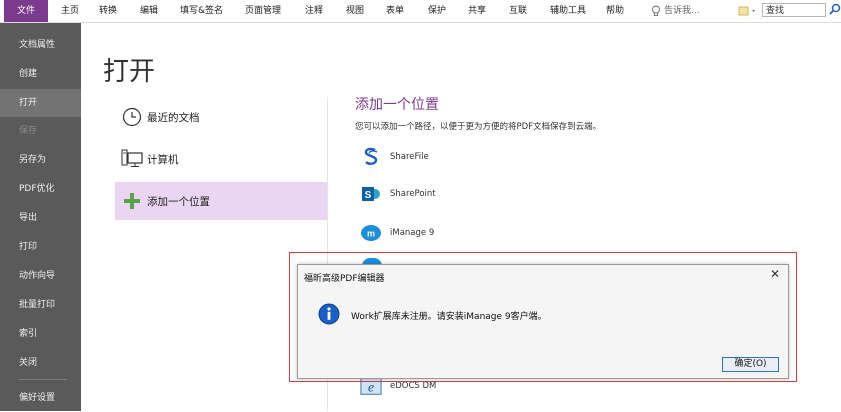  I want to click on dialog-message: Work扩展库未注册。请安装iManage 9客户端。, so click(449, 317).